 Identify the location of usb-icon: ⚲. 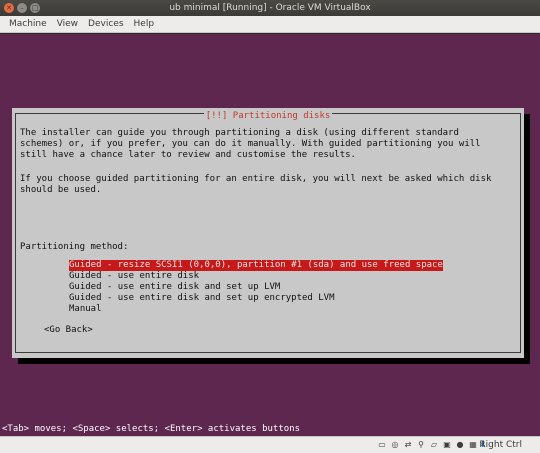
(421, 445).